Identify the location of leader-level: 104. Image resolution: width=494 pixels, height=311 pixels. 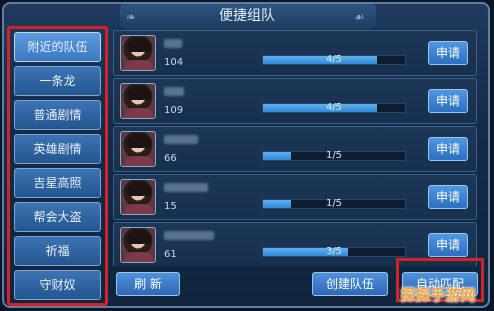
(174, 62).